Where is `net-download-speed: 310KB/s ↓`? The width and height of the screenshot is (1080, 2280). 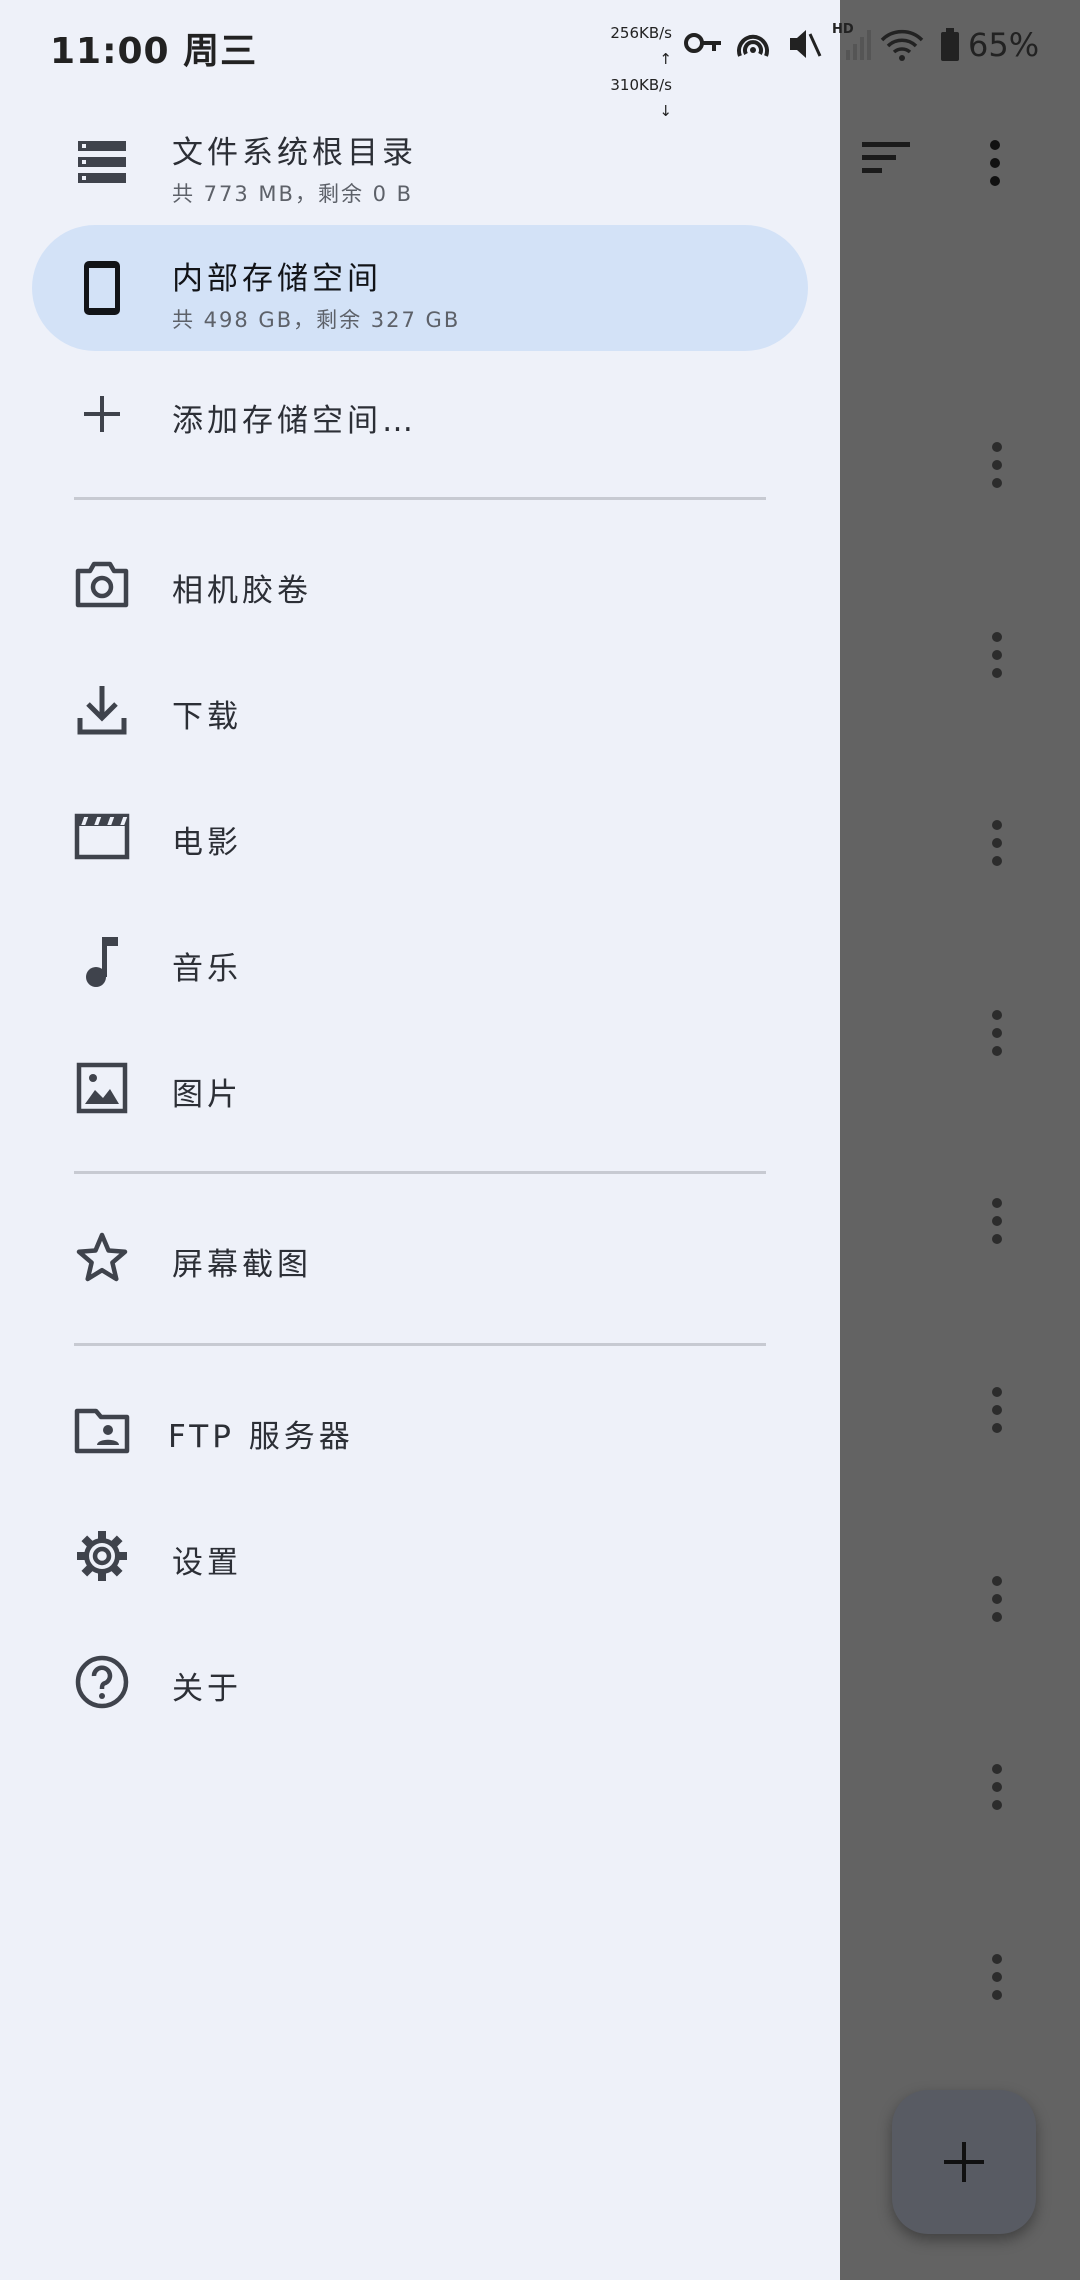 net-download-speed: 310KB/s ↓ is located at coordinates (641, 98).